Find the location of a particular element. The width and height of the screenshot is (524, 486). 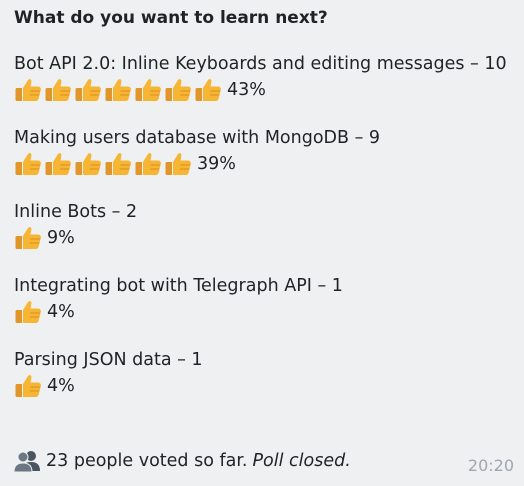

poll-option-votes: 9% is located at coordinates (262, 238).